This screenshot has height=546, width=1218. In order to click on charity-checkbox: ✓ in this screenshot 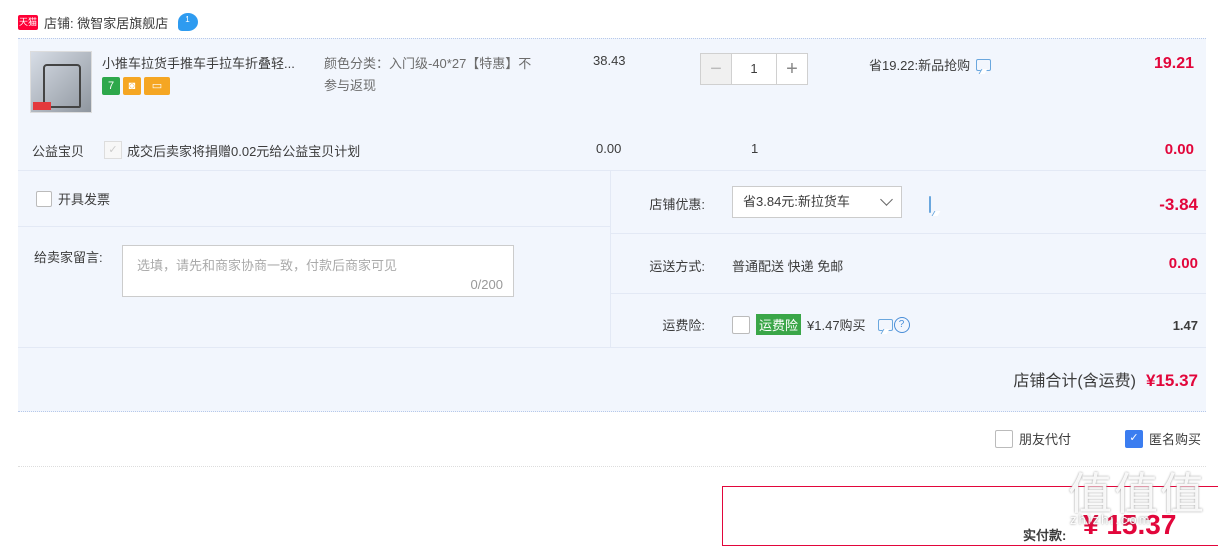, I will do `click(113, 150)`.